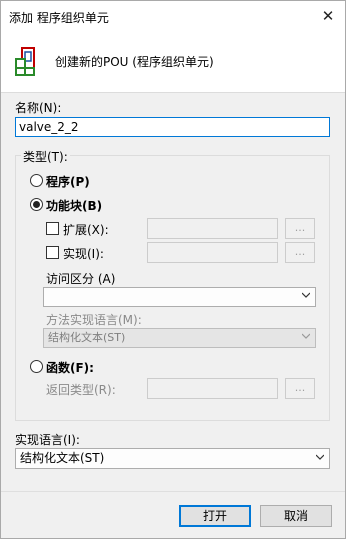 Image resolution: width=346 pixels, height=539 pixels. Describe the element at coordinates (173, 514) in the screenshot. I see `dialog-footer: 打开 取消` at that location.